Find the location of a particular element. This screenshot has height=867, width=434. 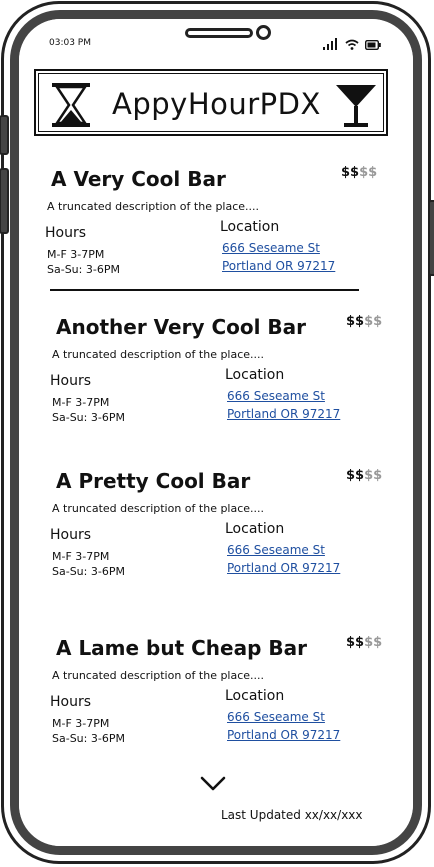

last-updated-text: Last Updated xx/xx/xxx is located at coordinates (292, 815).